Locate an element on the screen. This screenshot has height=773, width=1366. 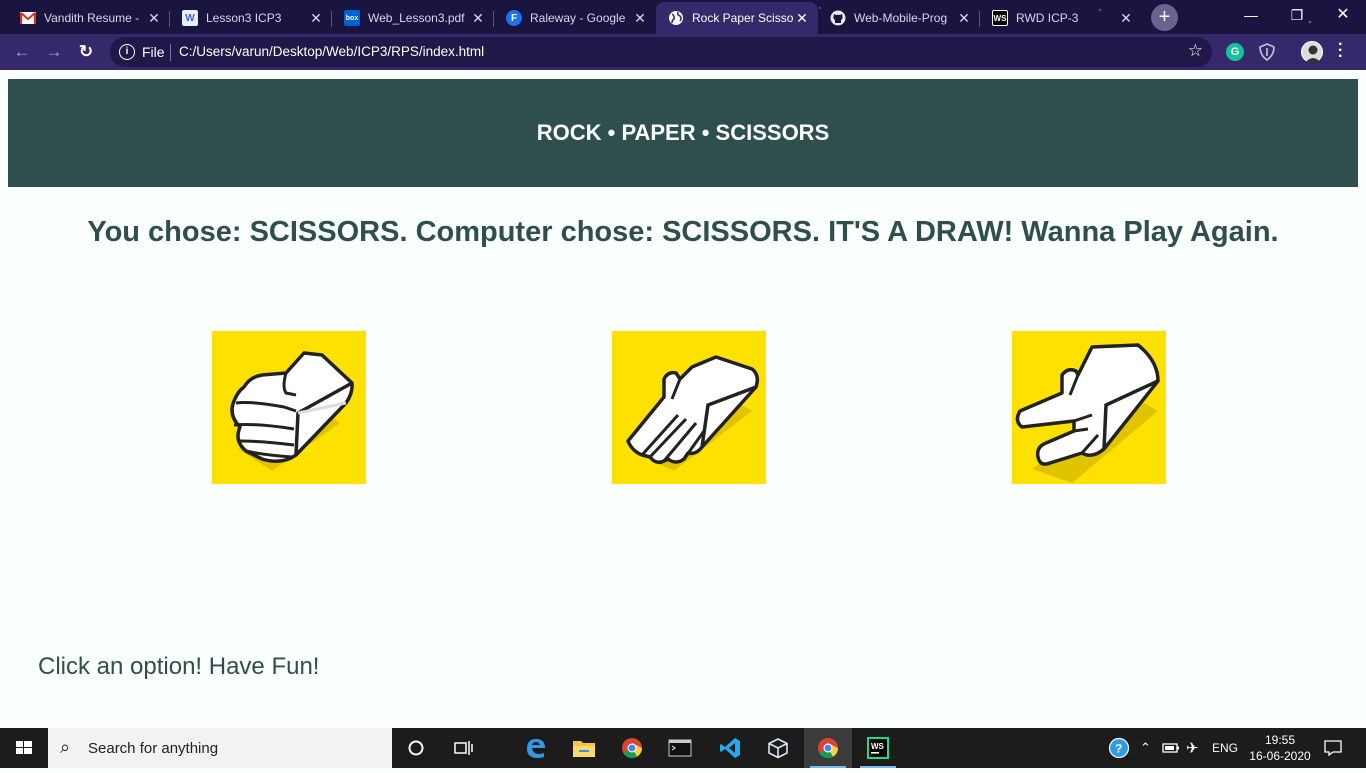
folder-icon is located at coordinates (584, 749).